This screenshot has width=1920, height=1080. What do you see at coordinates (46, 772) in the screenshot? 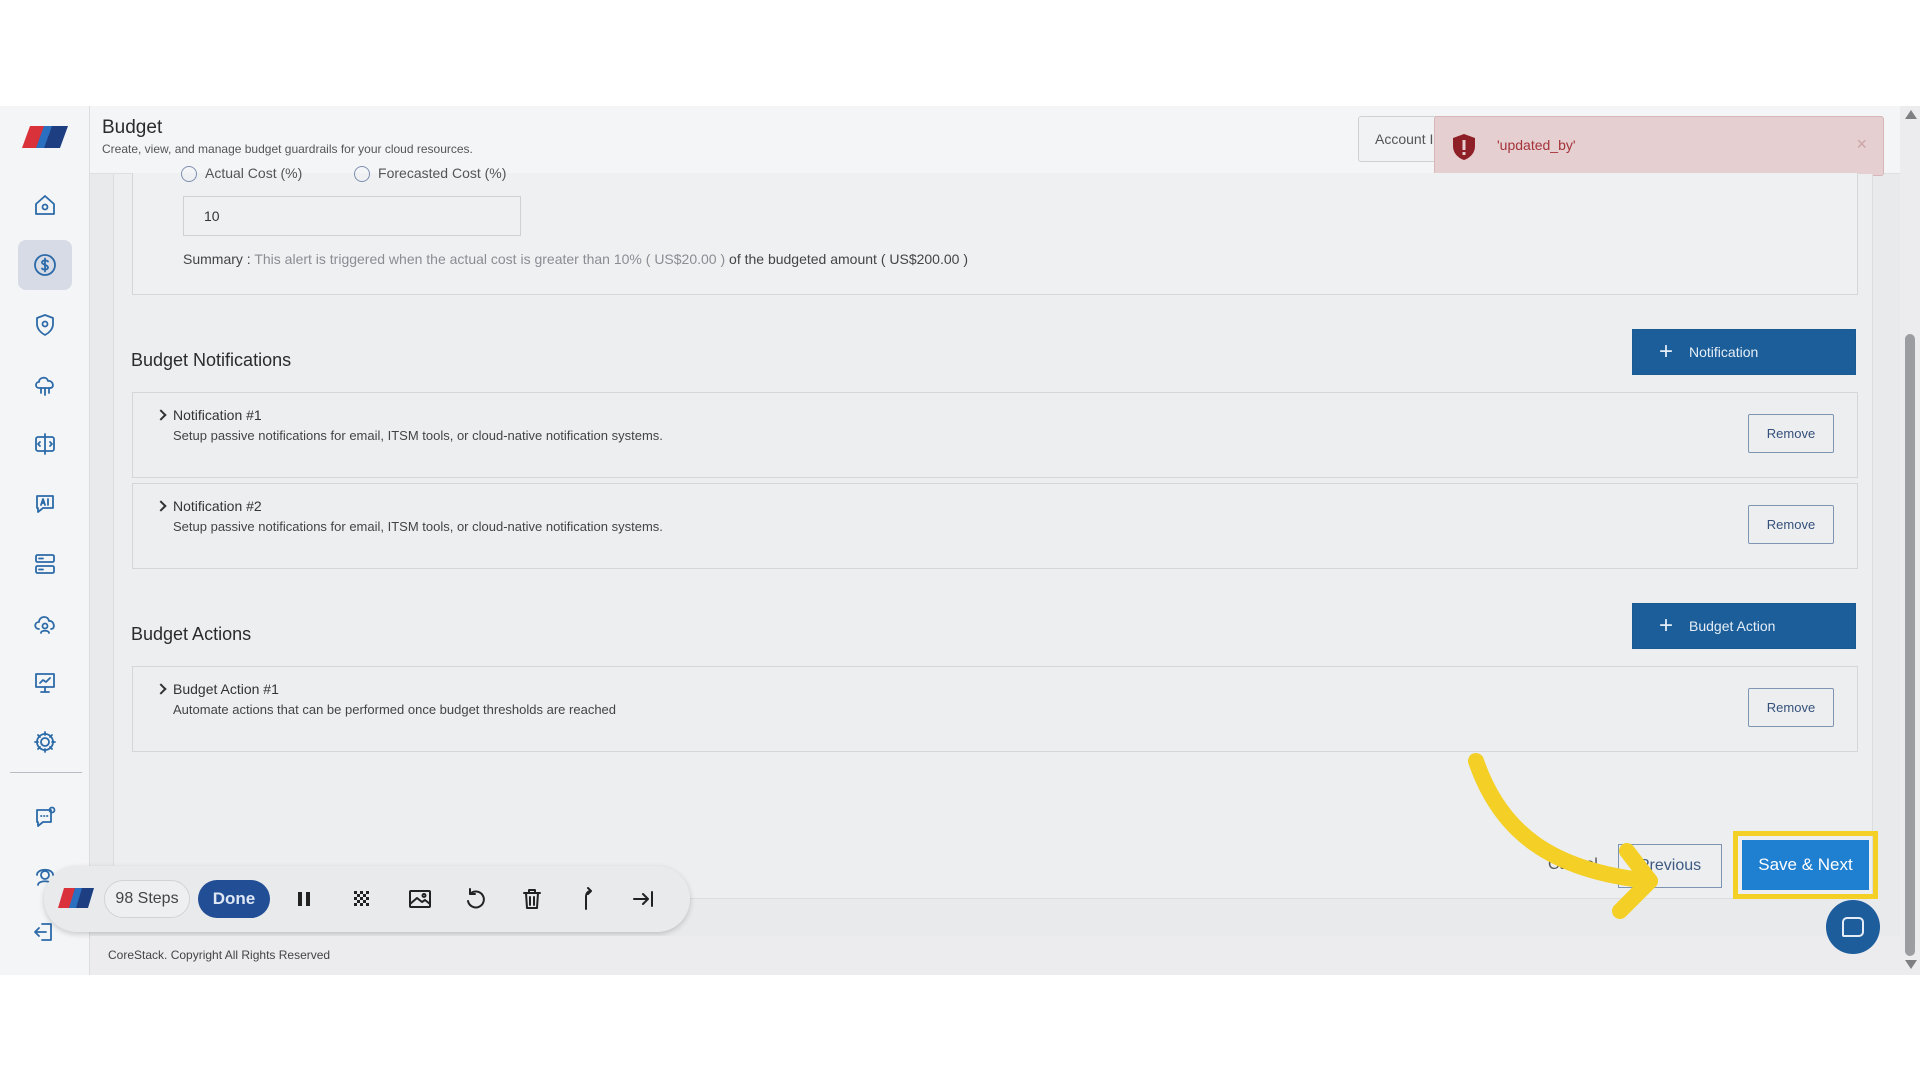
I see `sidebar-divider` at bounding box center [46, 772].